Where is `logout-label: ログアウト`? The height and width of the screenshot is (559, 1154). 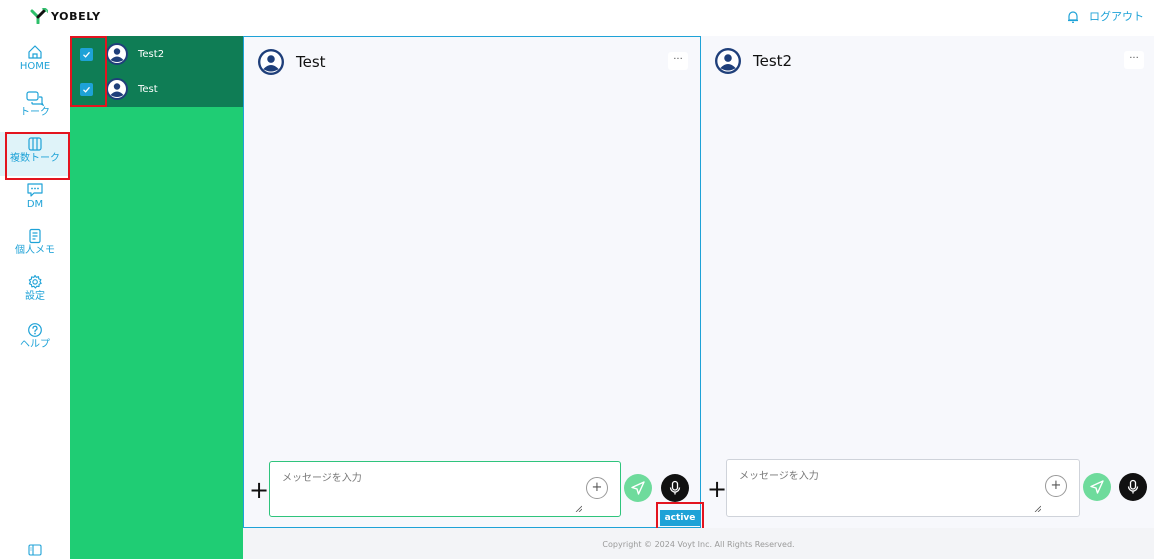
logout-label: ログアウト is located at coordinates (1116, 16).